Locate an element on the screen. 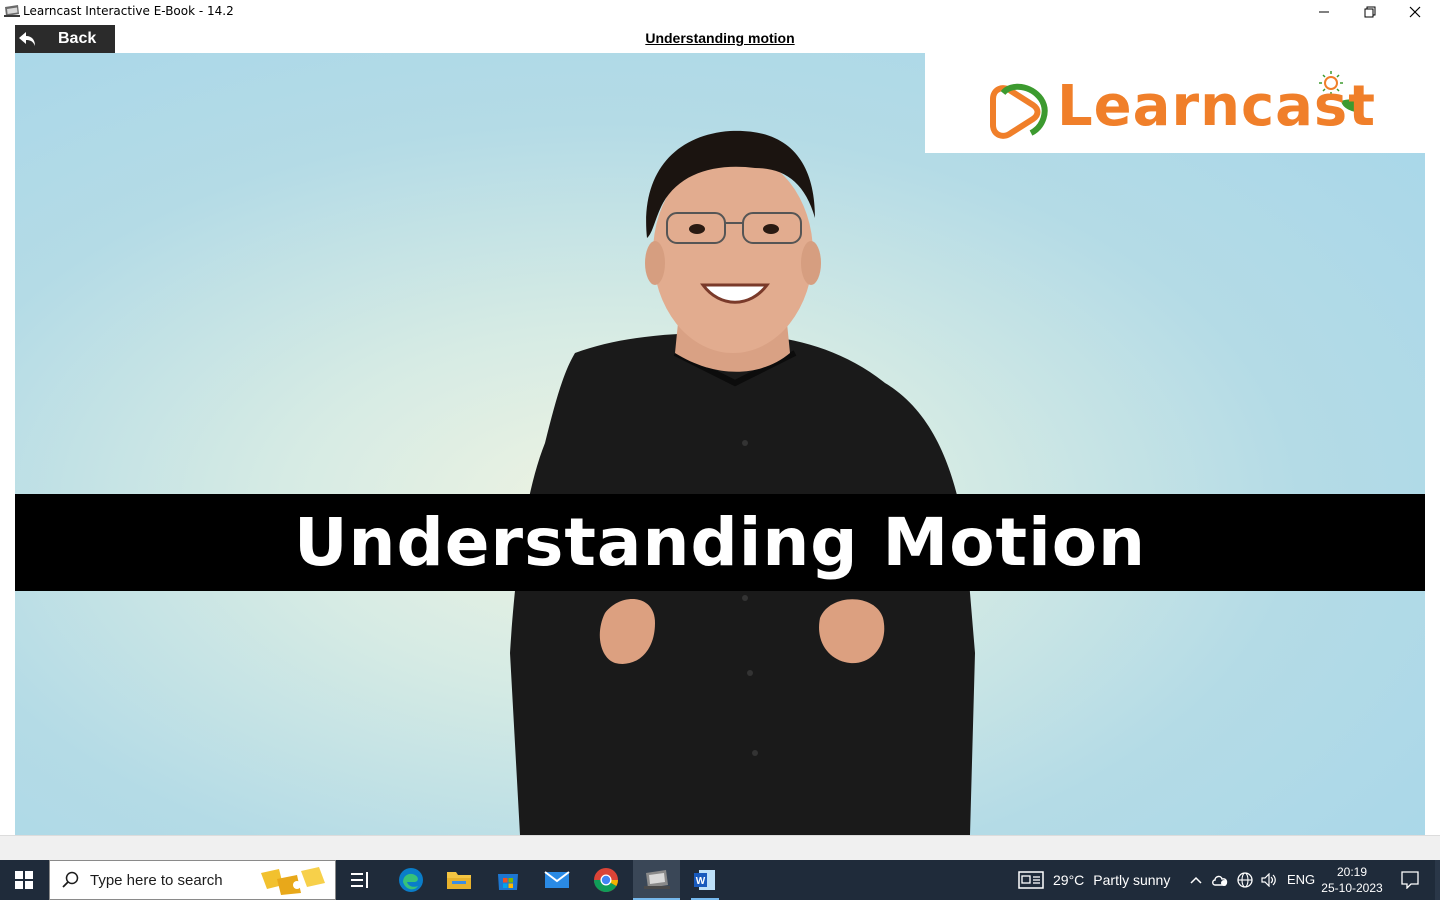  taskbar-search: Type here to search is located at coordinates (192, 880).